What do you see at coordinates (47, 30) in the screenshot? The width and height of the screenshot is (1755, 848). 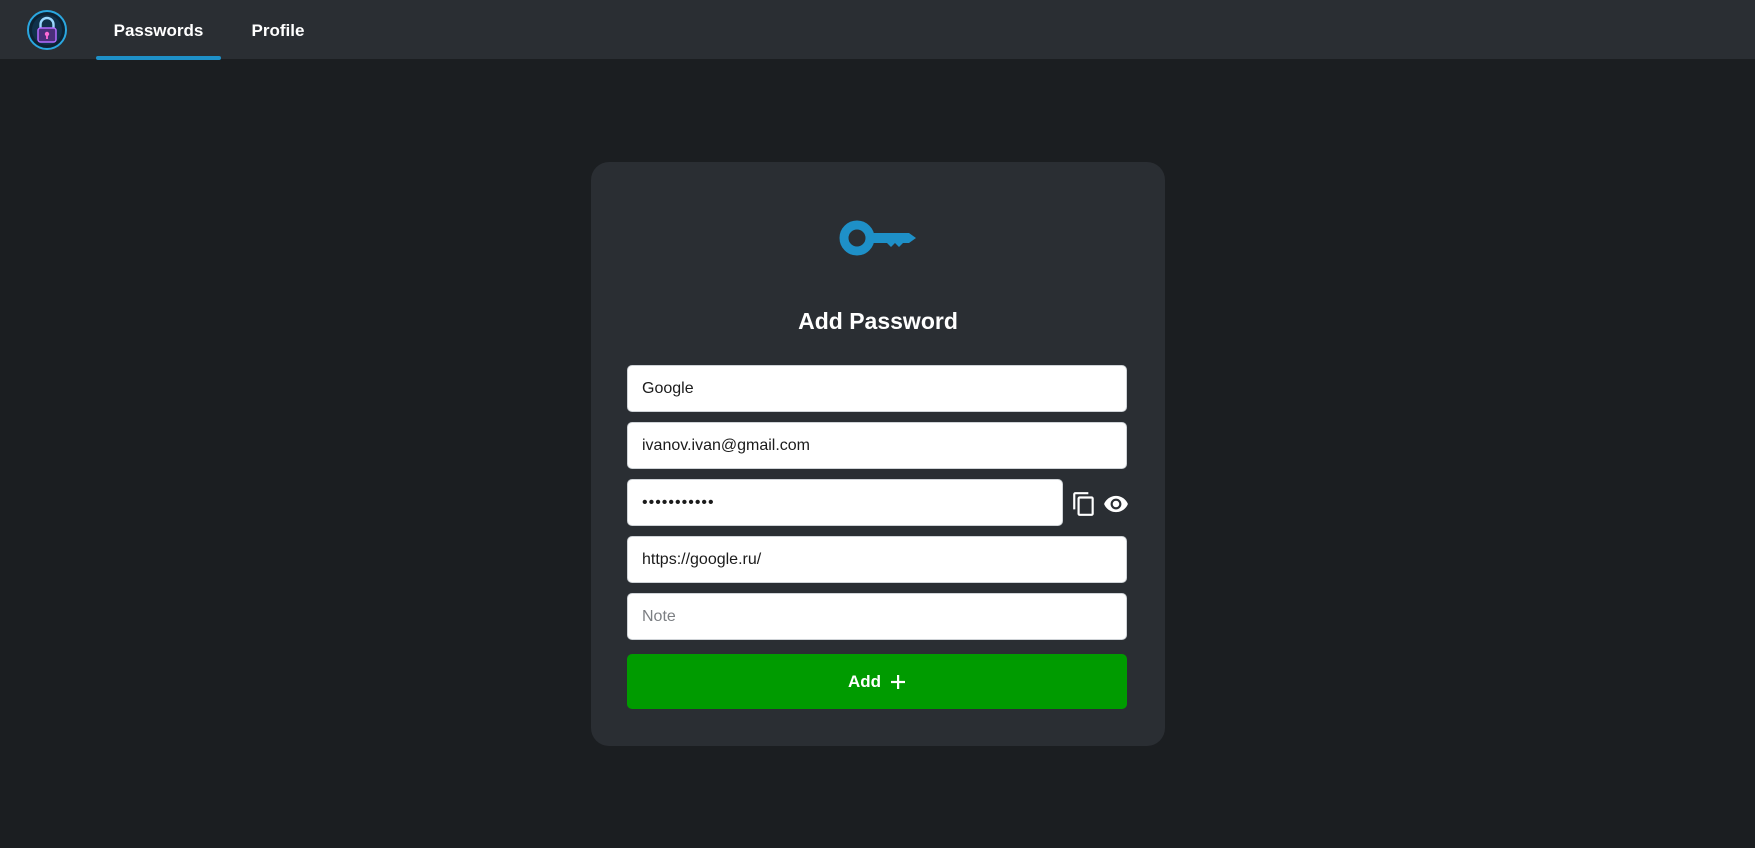 I see `padlock-logo-icon` at bounding box center [47, 30].